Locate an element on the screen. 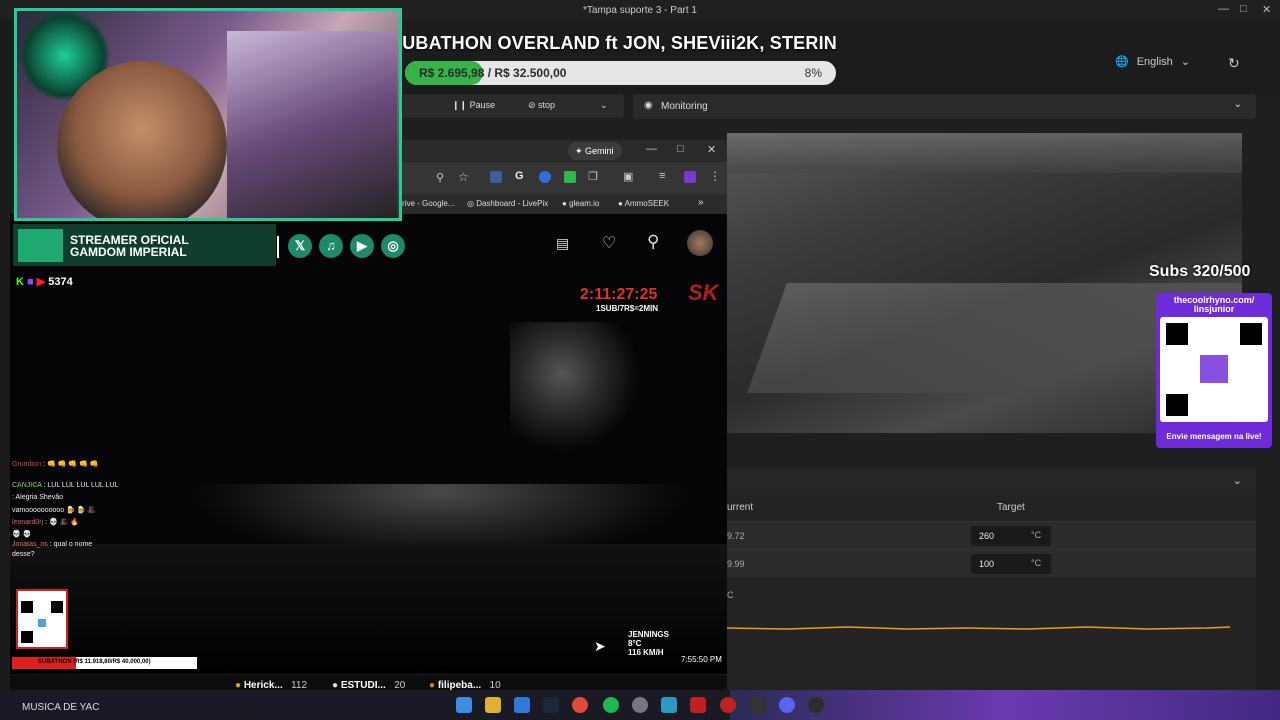 The image size is (1280, 720). file-explorer-icon is located at coordinates (493, 705).